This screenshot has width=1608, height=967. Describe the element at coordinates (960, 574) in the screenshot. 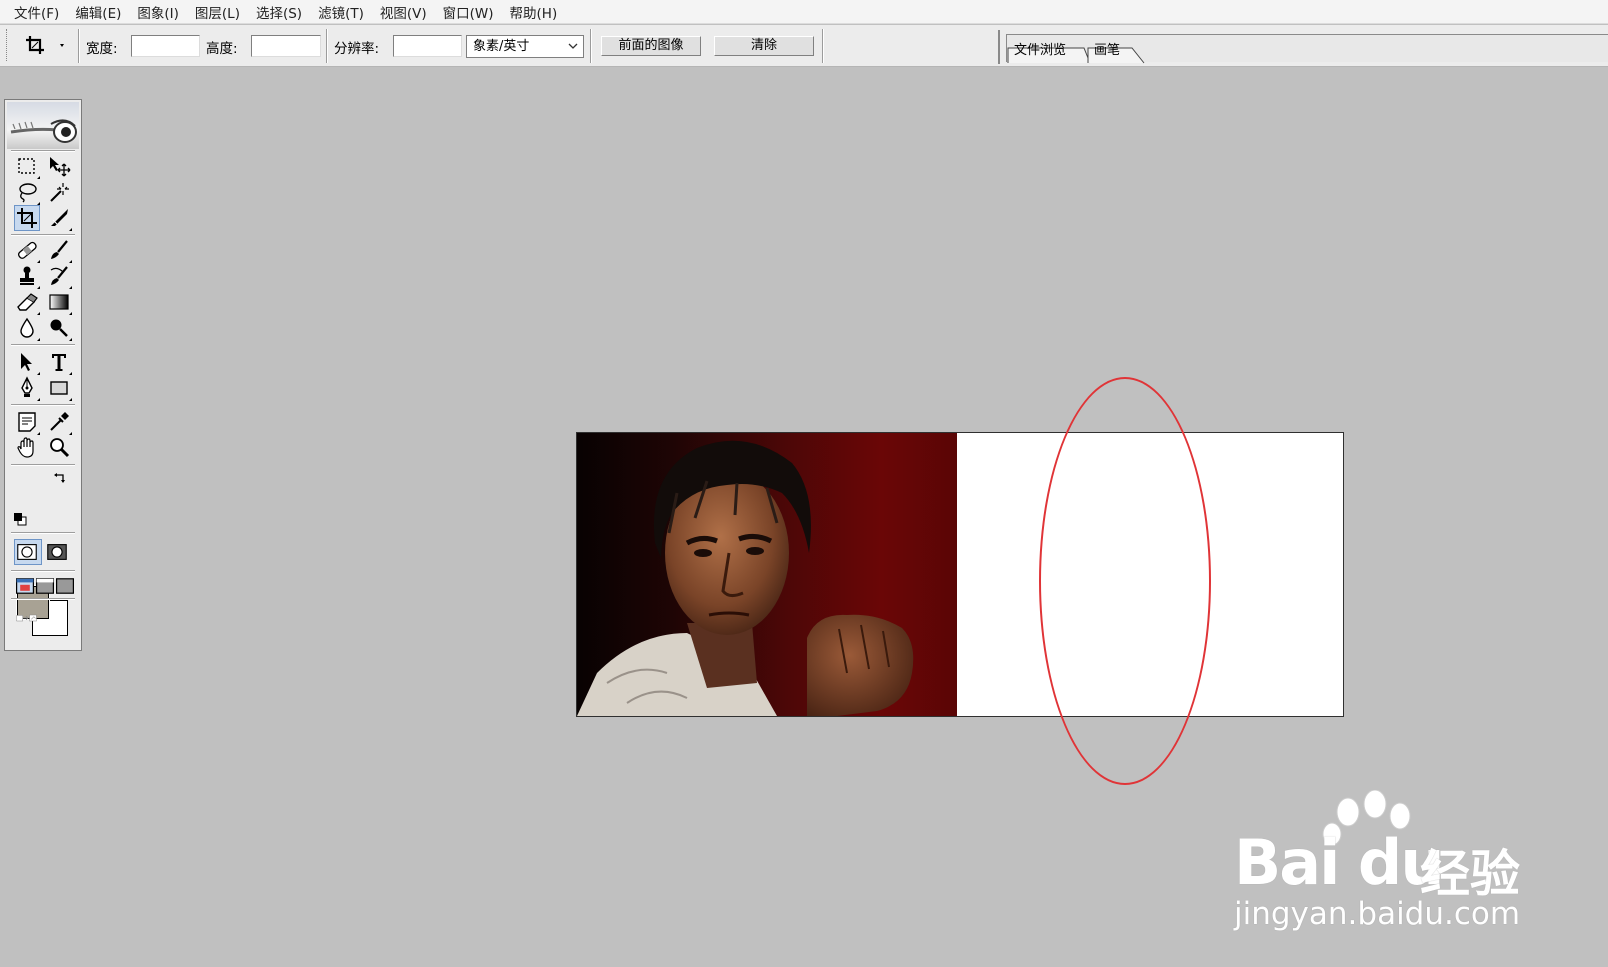

I see `document-canvas` at that location.